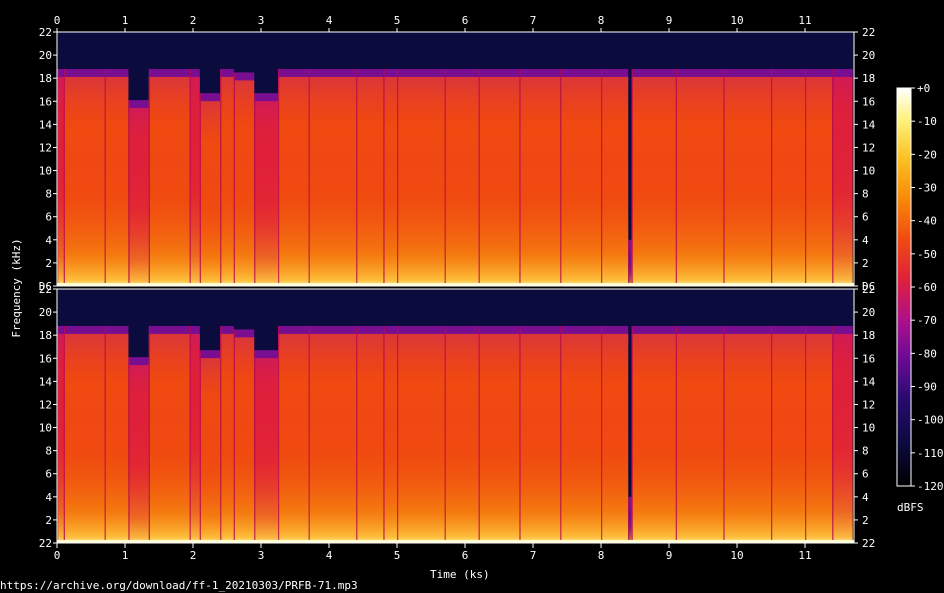 The image size is (944, 593). Describe the element at coordinates (45, 428) in the screenshot. I see `y-tick-label-left: 10` at that location.